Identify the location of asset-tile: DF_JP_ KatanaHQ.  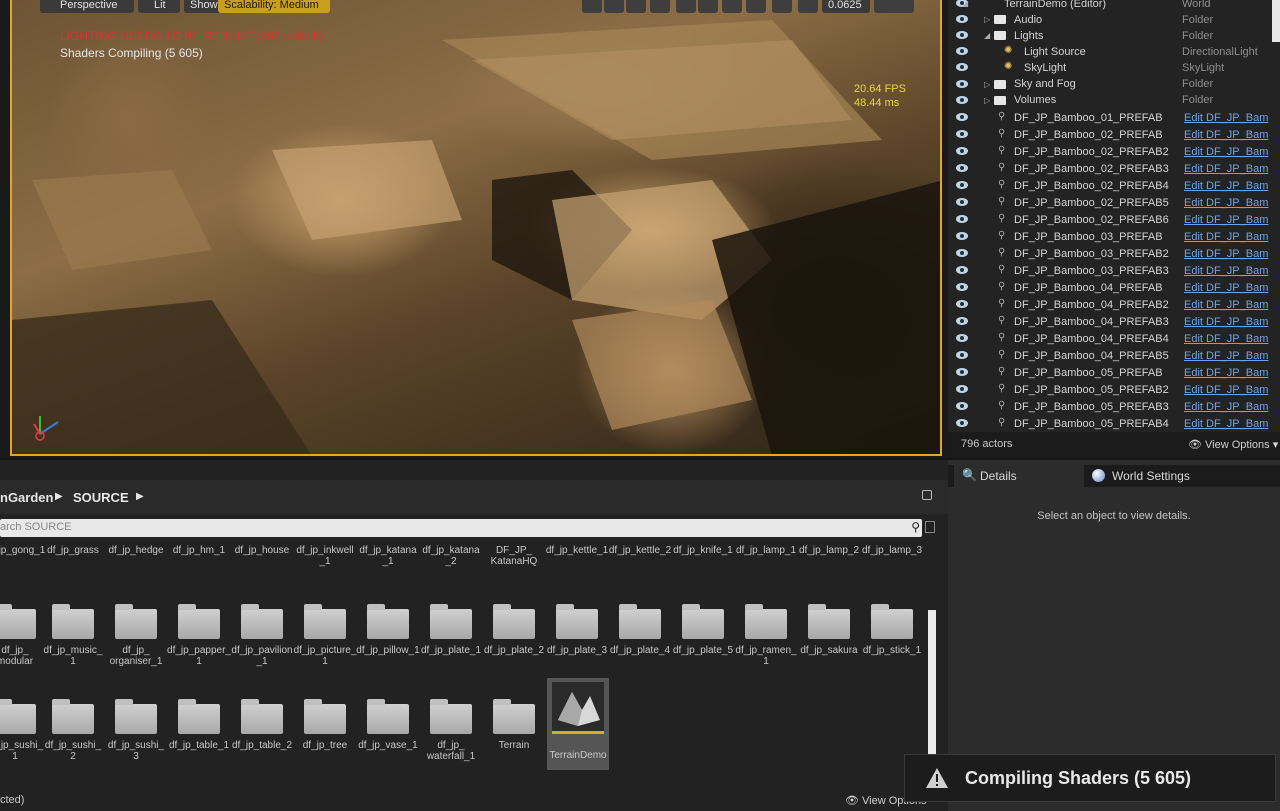
(514, 558).